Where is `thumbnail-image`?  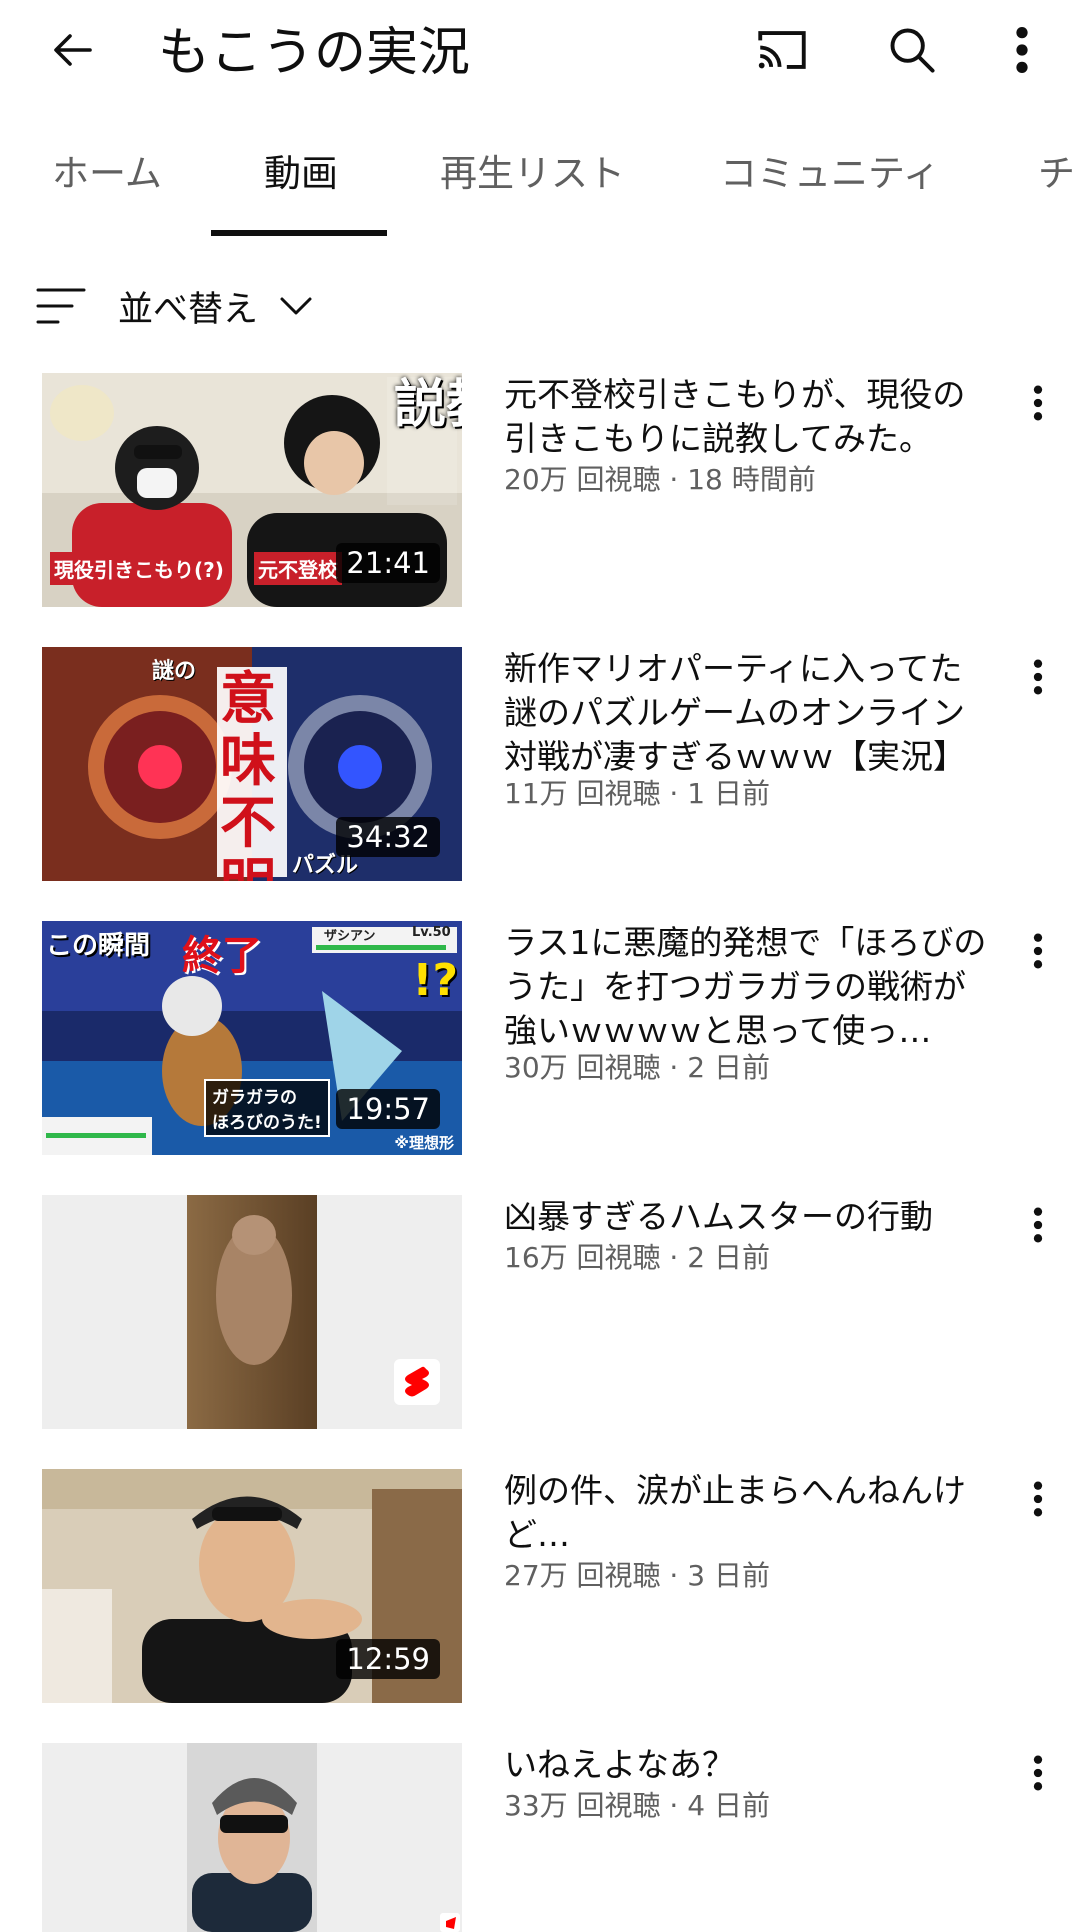 thumbnail-image is located at coordinates (252, 1837).